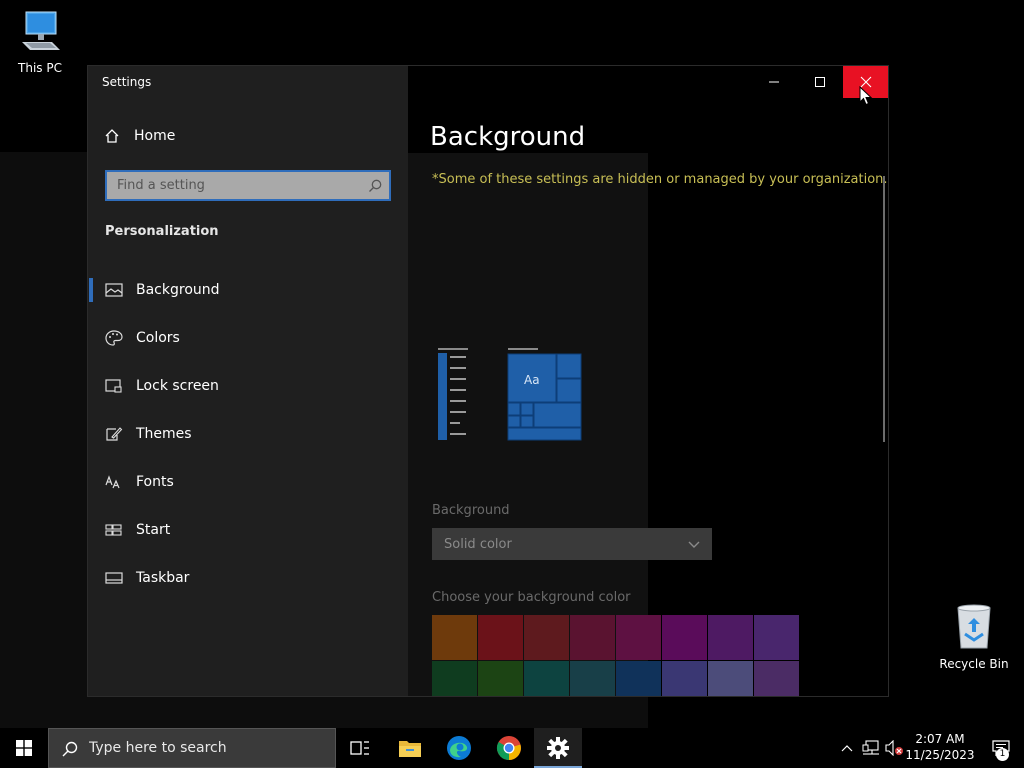  I want to click on start-button, so click(24, 748).